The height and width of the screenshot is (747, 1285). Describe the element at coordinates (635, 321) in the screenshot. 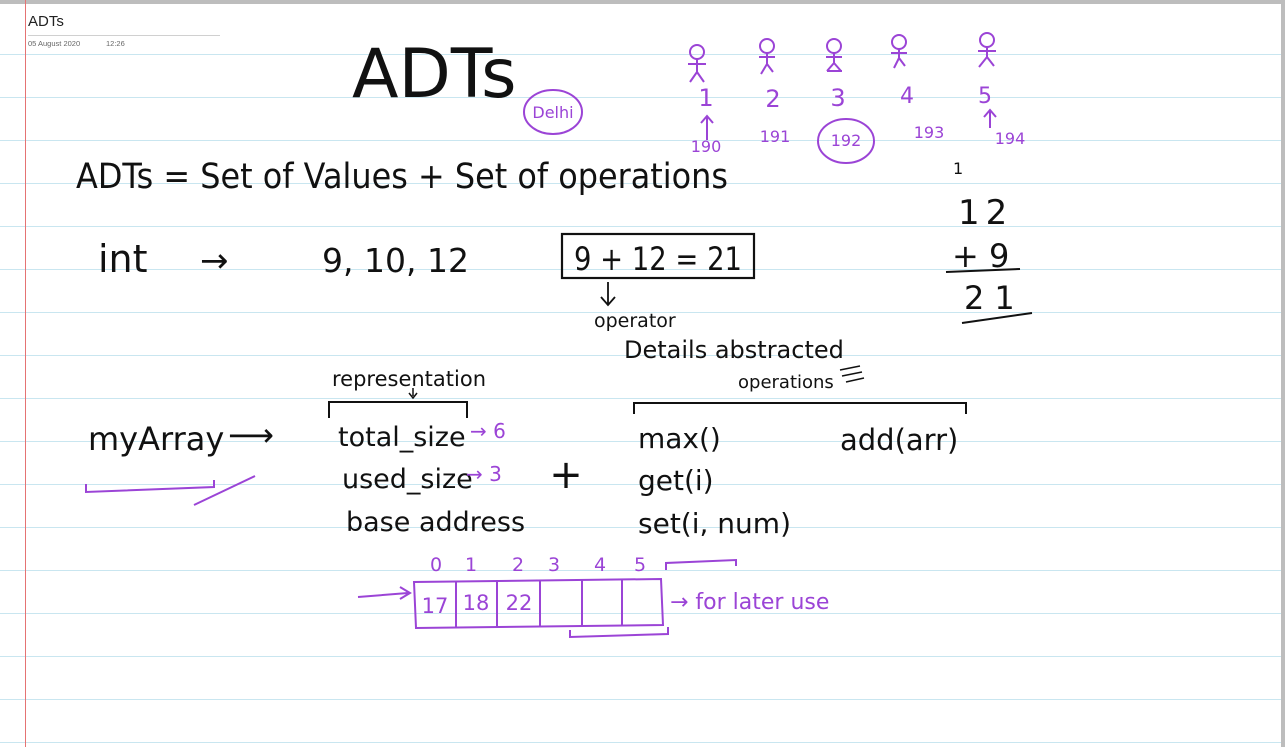

I see `operator-label: operator` at that location.